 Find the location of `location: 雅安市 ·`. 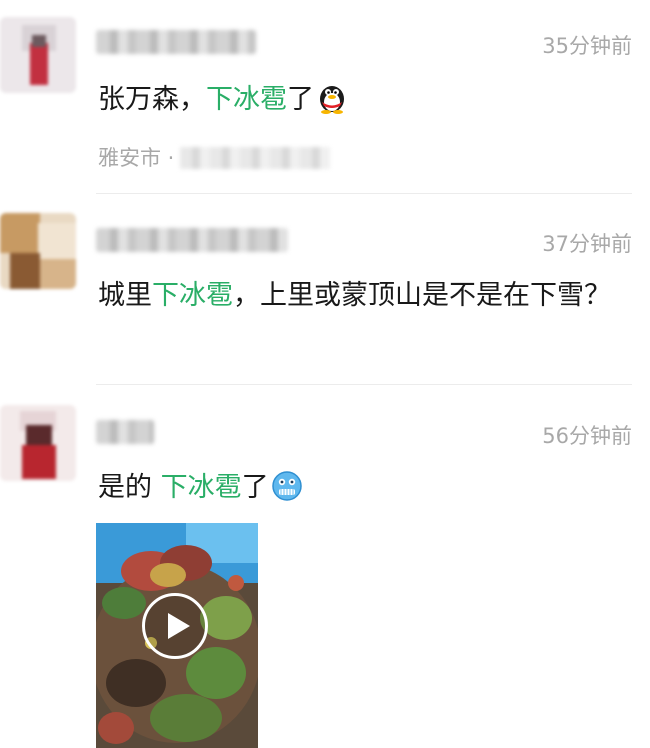

location: 雅安市 · is located at coordinates (214, 157).